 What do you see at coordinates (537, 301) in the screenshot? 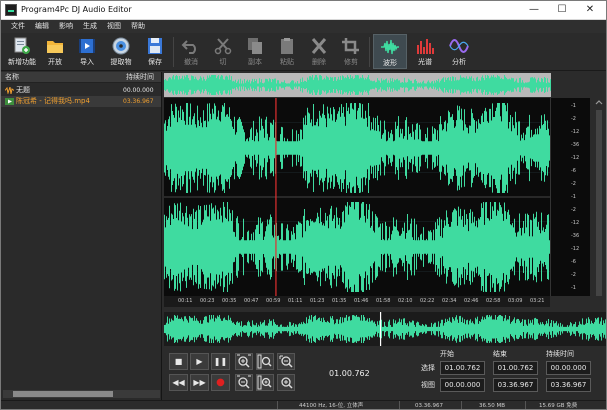
I see `time-tick-label: 03:21` at bounding box center [537, 301].